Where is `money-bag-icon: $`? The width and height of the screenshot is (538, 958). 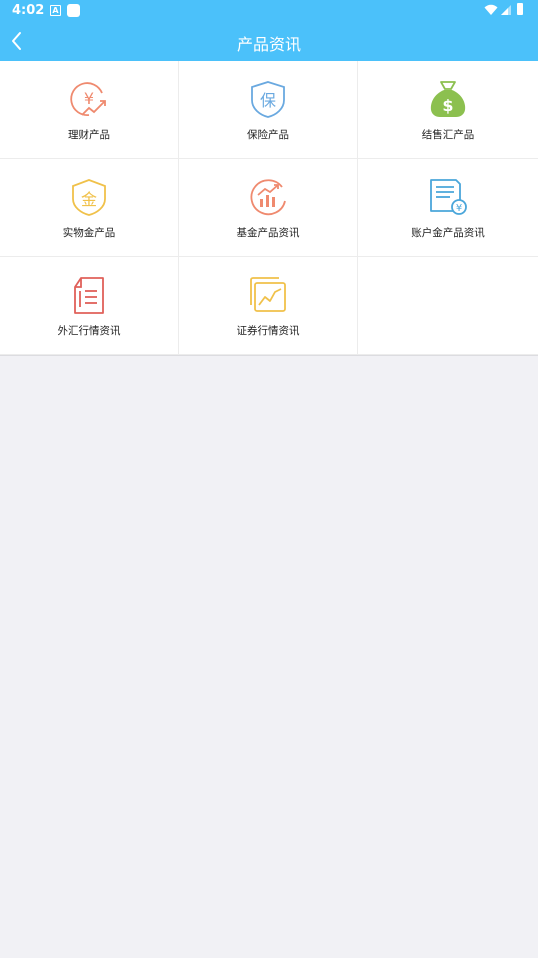
money-bag-icon: $ is located at coordinates (448, 99).